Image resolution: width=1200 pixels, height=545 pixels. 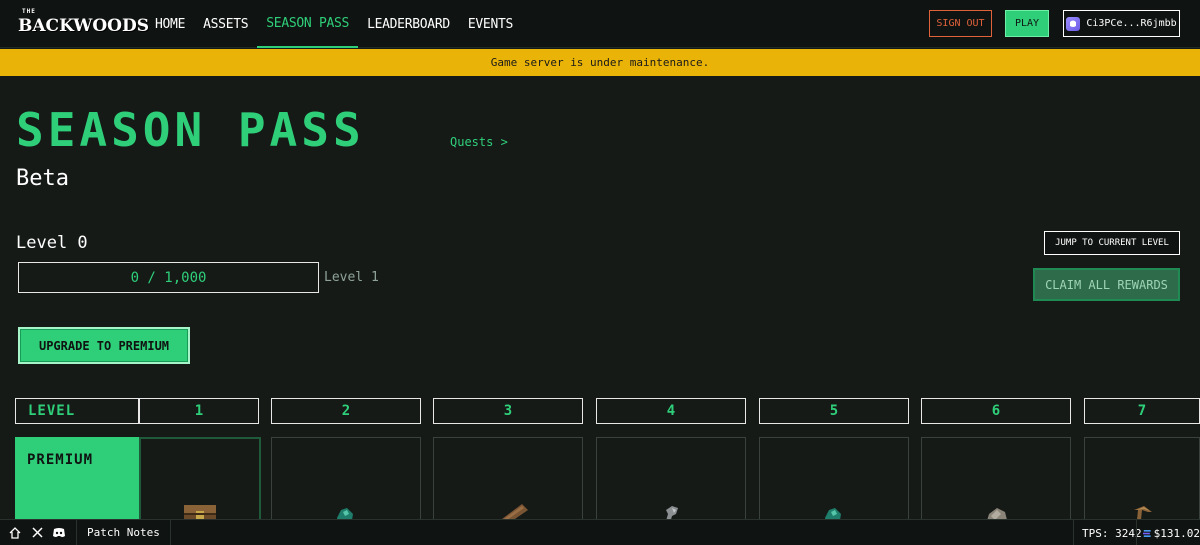 I want to click on next-level-label: Level 1, so click(x=351, y=277).